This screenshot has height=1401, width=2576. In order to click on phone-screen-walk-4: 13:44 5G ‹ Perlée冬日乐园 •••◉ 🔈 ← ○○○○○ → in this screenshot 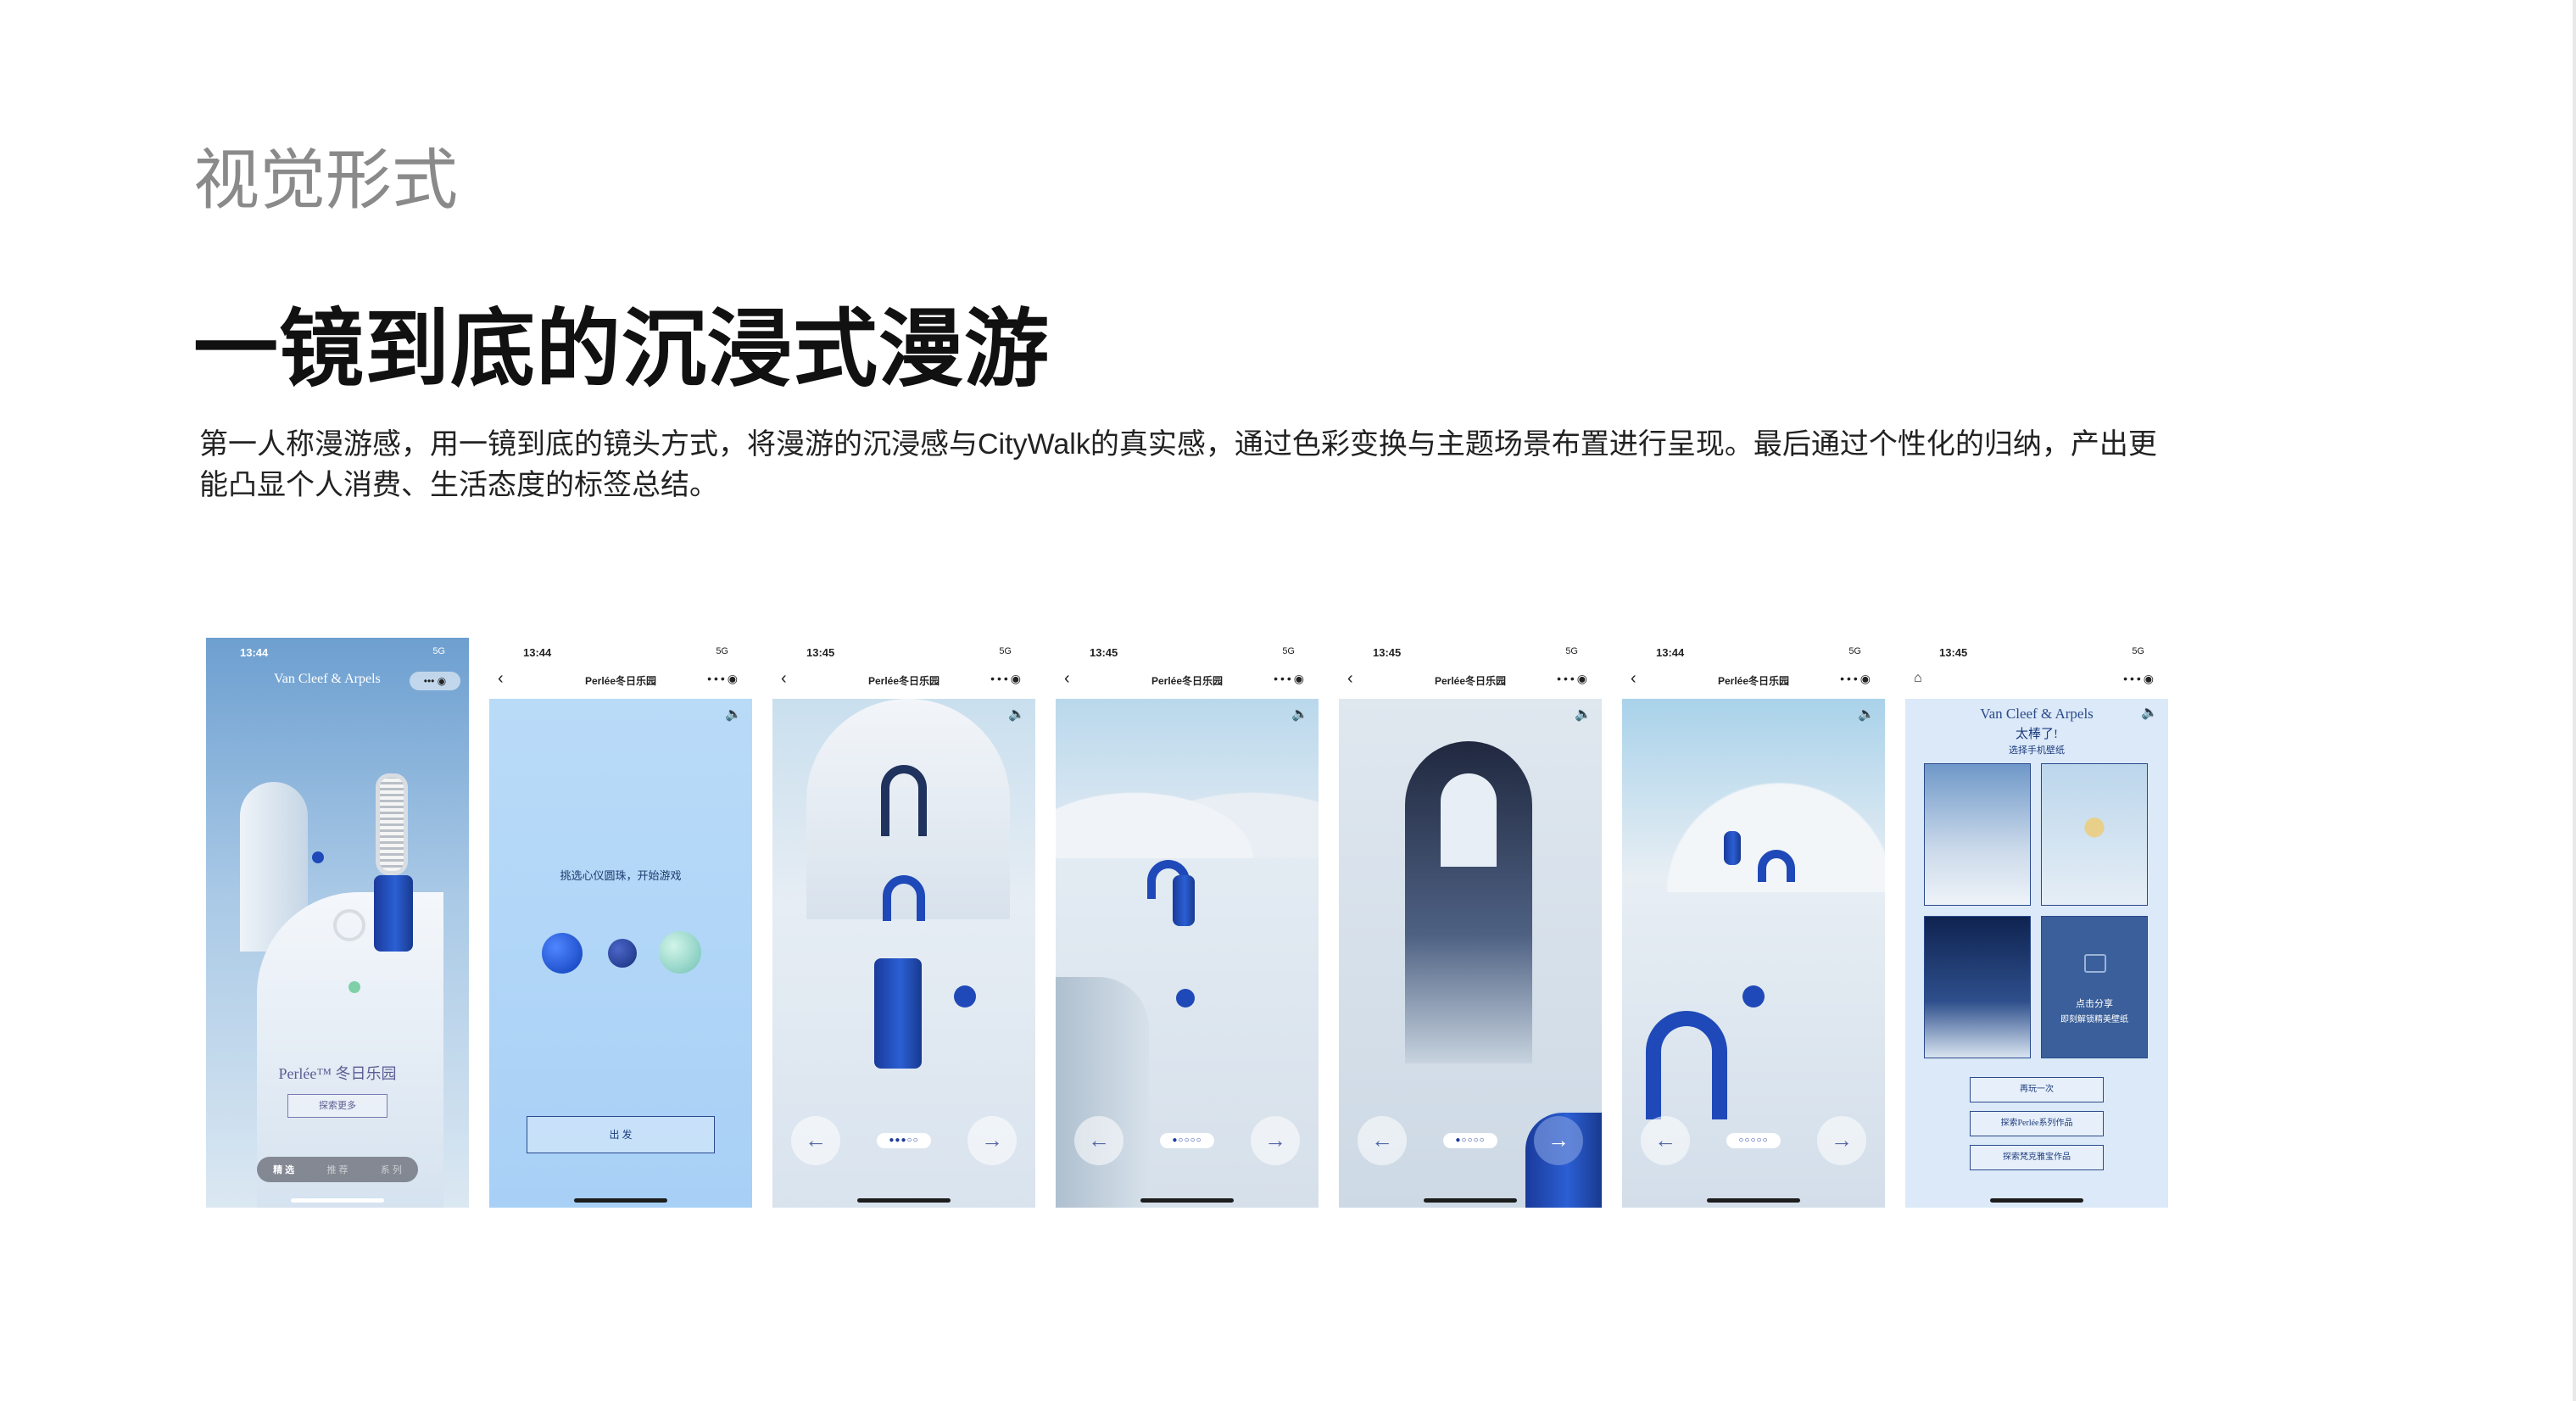, I will do `click(1754, 923)`.